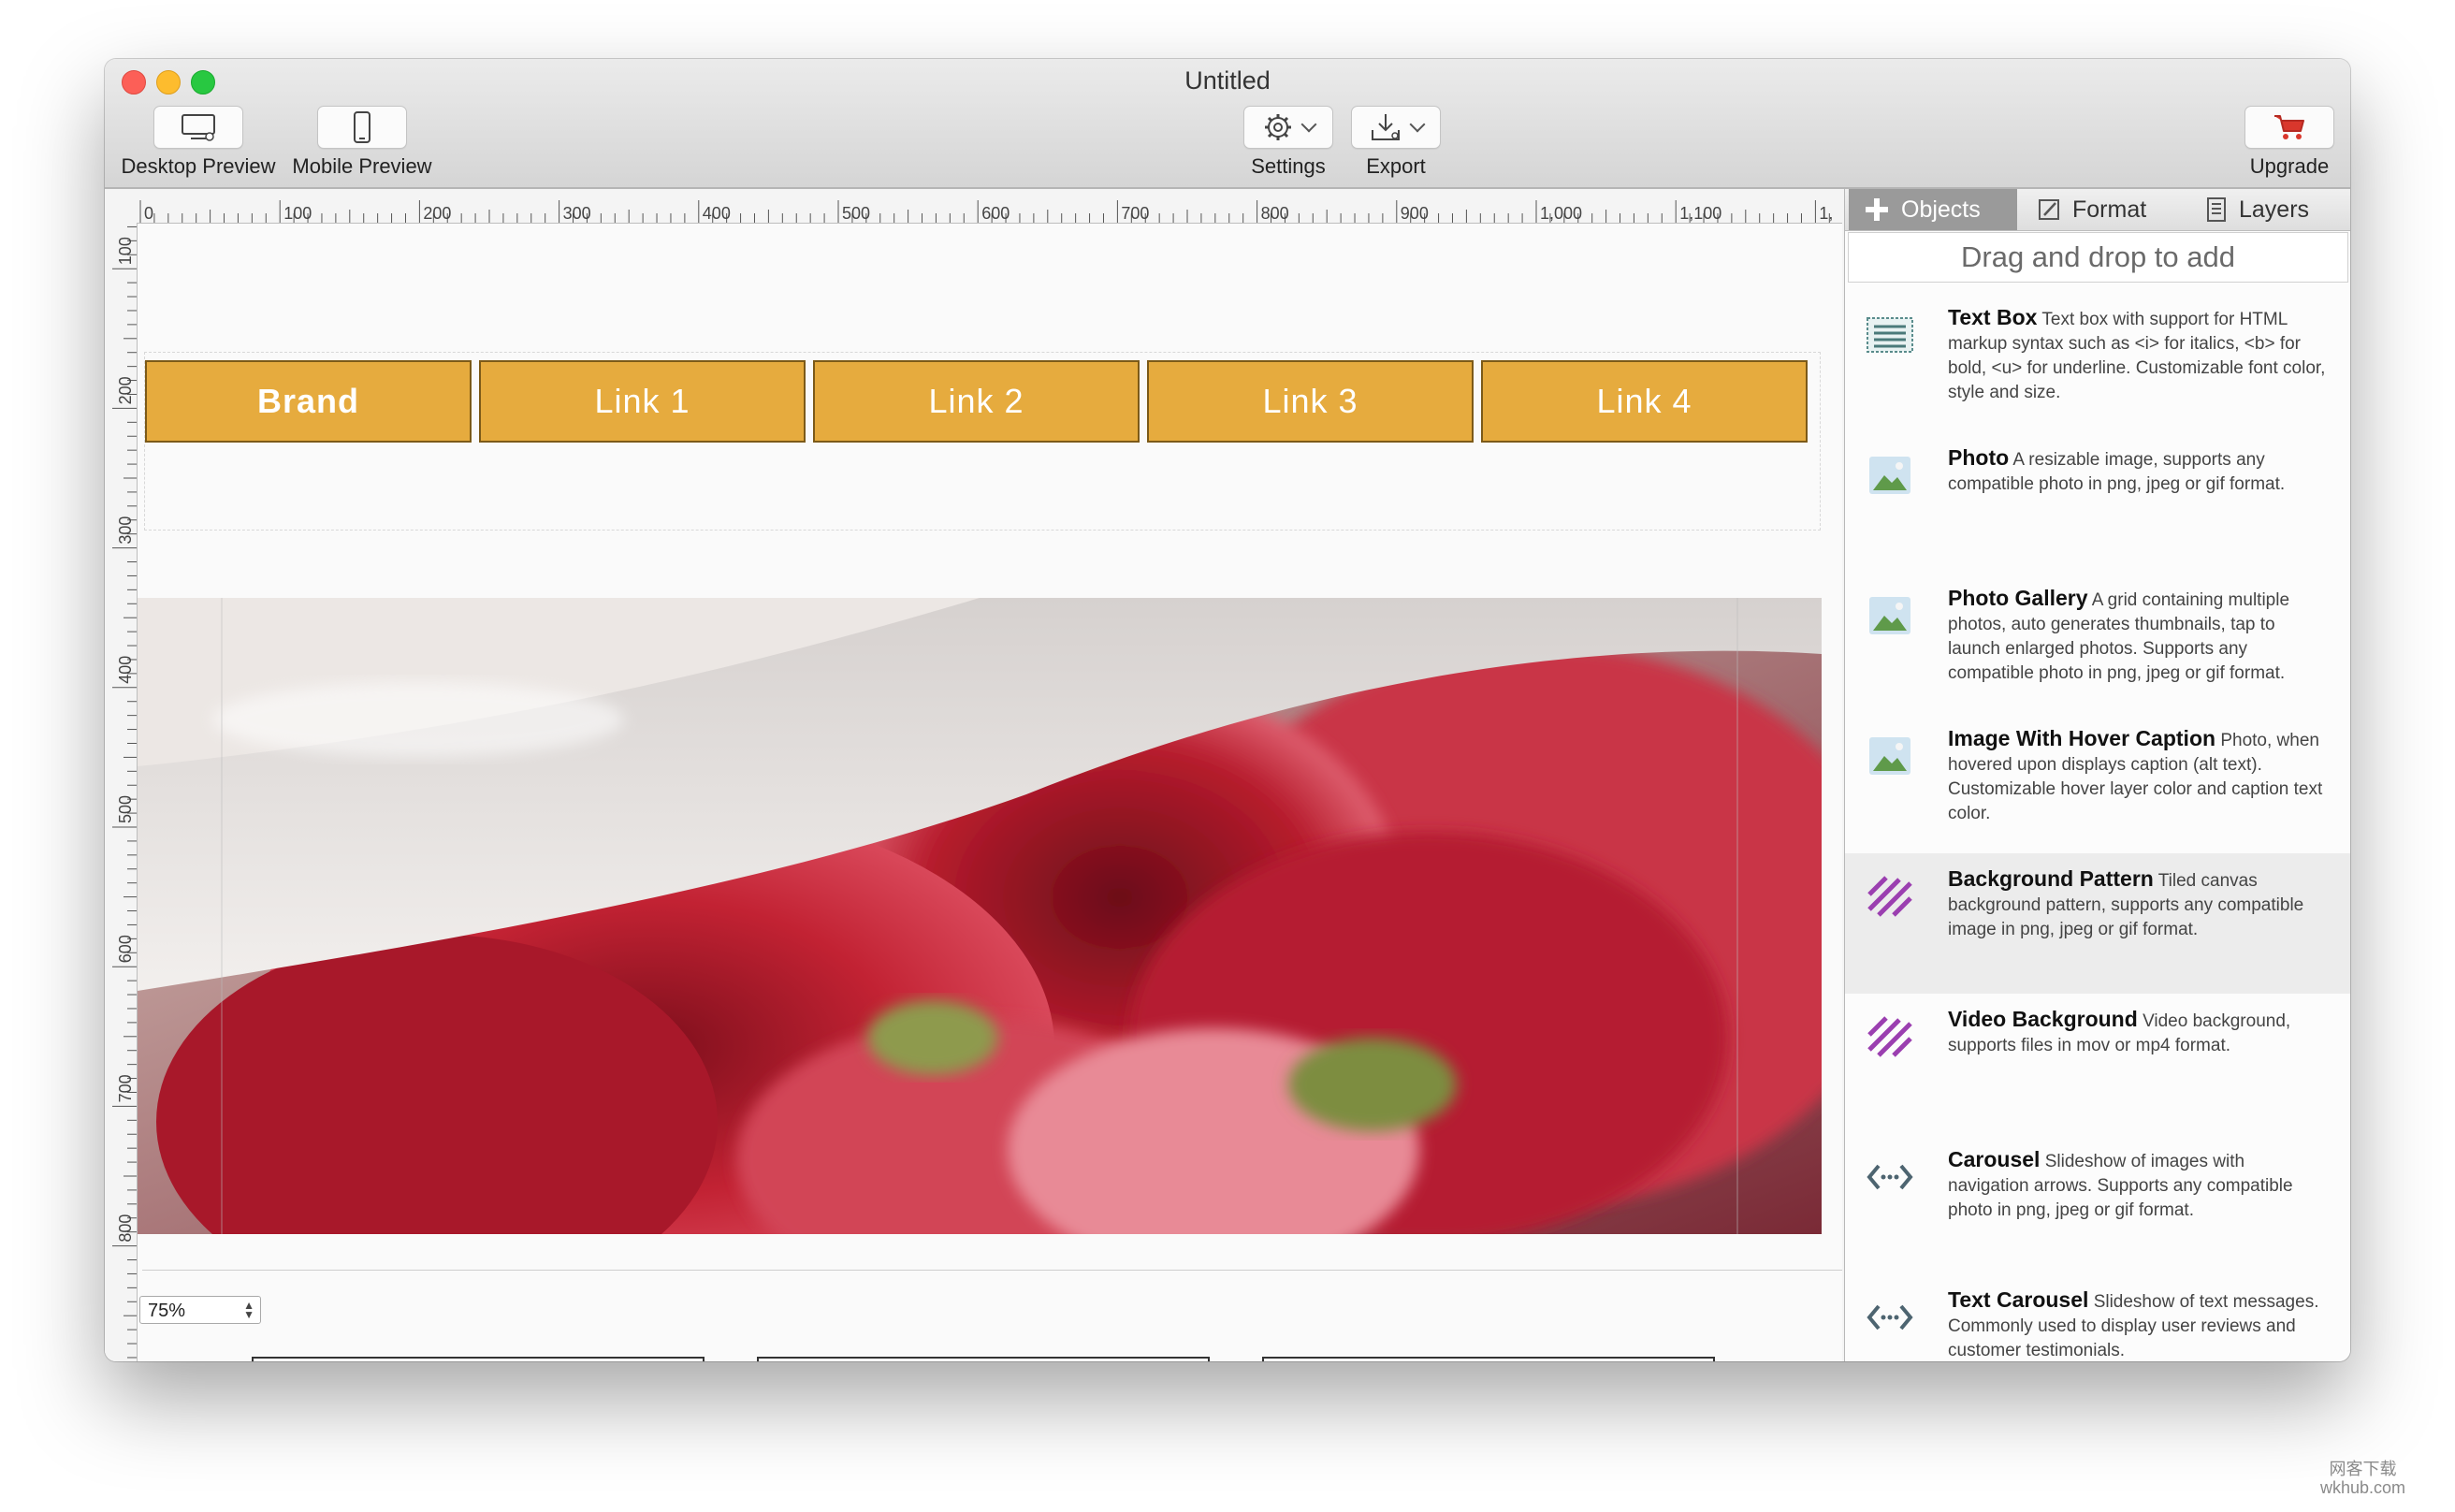 The width and height of the screenshot is (2455, 1512). I want to click on sidebar-tabs: Objects Format Layers, so click(2097, 210).